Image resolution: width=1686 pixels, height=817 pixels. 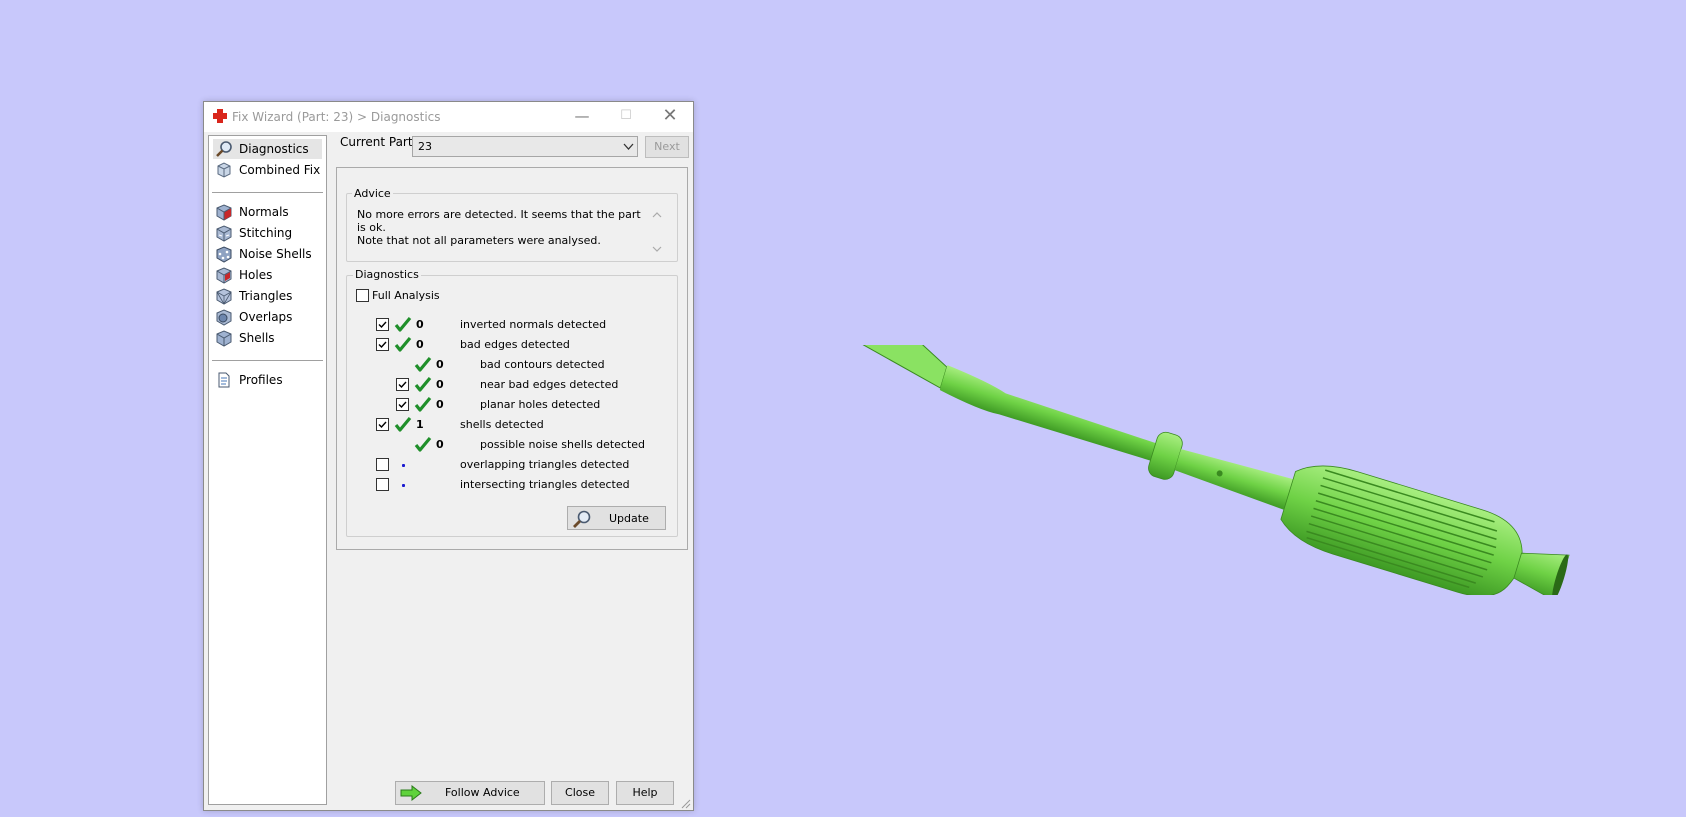 I want to click on current-part-label: Current Part:, so click(x=378, y=142).